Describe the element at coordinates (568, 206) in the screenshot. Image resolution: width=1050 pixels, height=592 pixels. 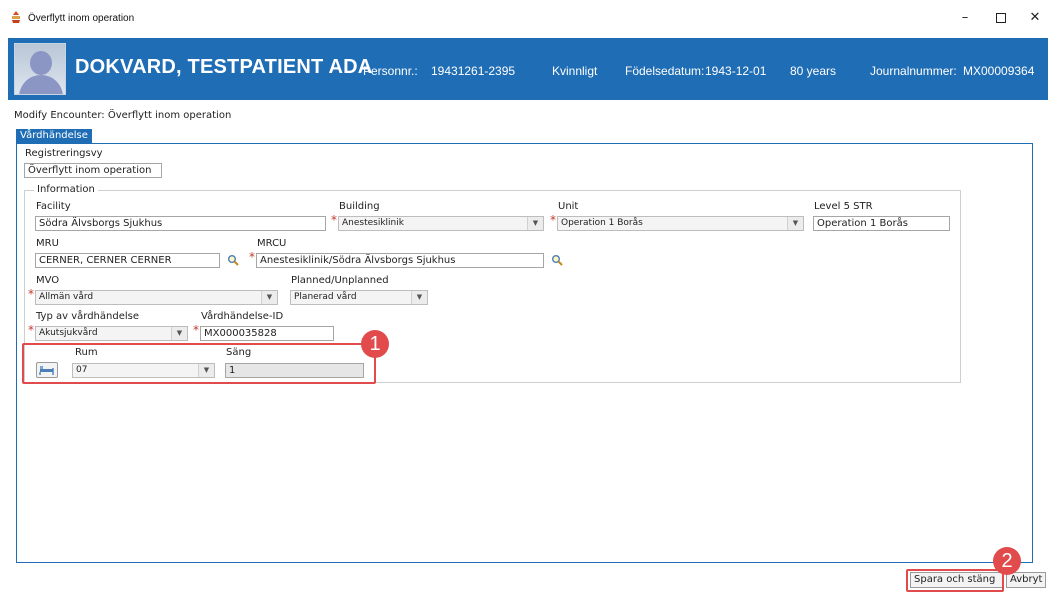
I see `unit-label: Unit` at that location.